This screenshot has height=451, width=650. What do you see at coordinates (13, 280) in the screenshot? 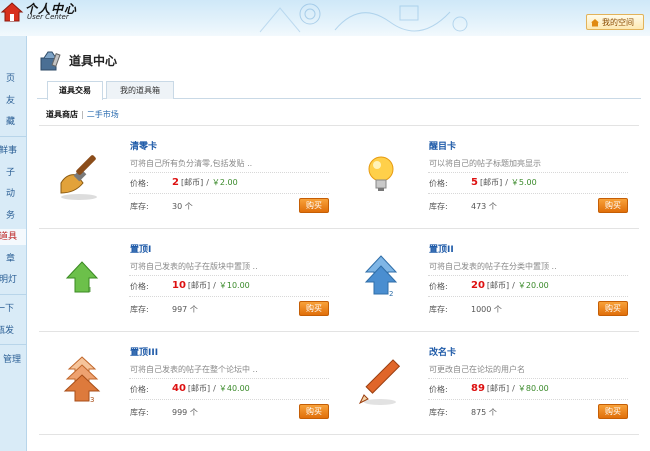
I see `sidebar-item: 明灯` at bounding box center [13, 280].